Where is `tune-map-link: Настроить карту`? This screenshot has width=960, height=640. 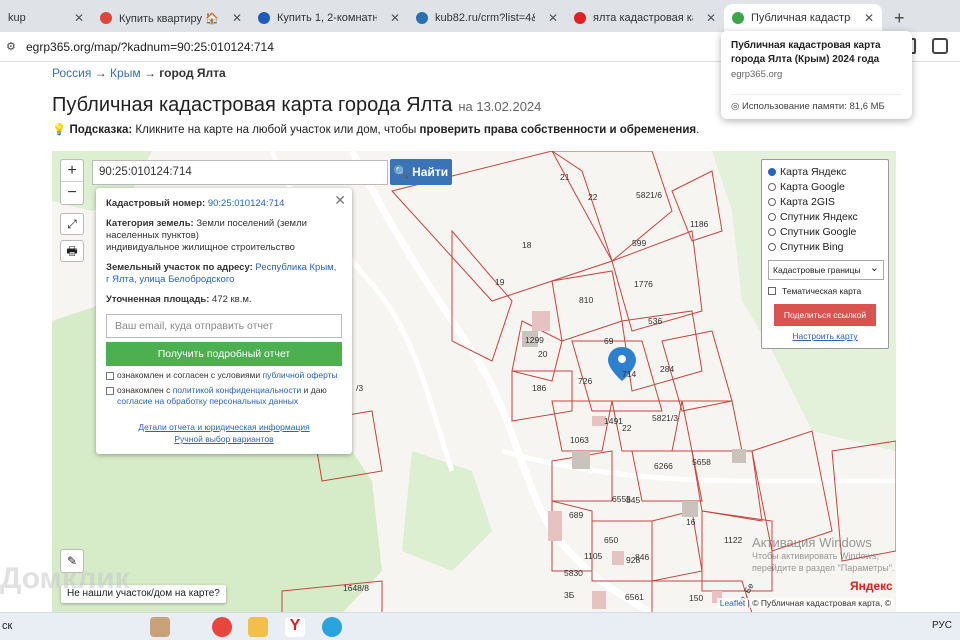
tune-map-link: Настроить карту is located at coordinates (825, 336).